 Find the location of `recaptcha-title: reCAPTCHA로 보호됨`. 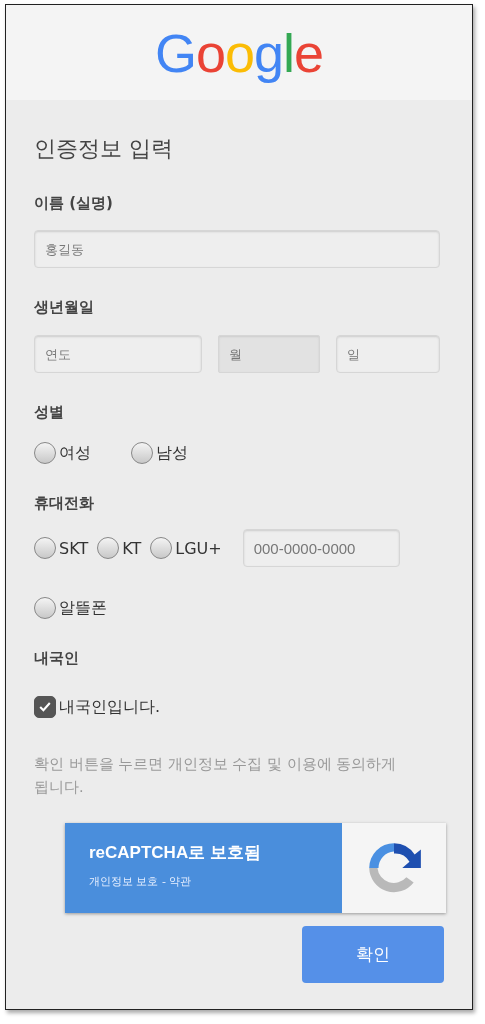

recaptcha-title: reCAPTCHA로 보호됨 is located at coordinates (175, 853).